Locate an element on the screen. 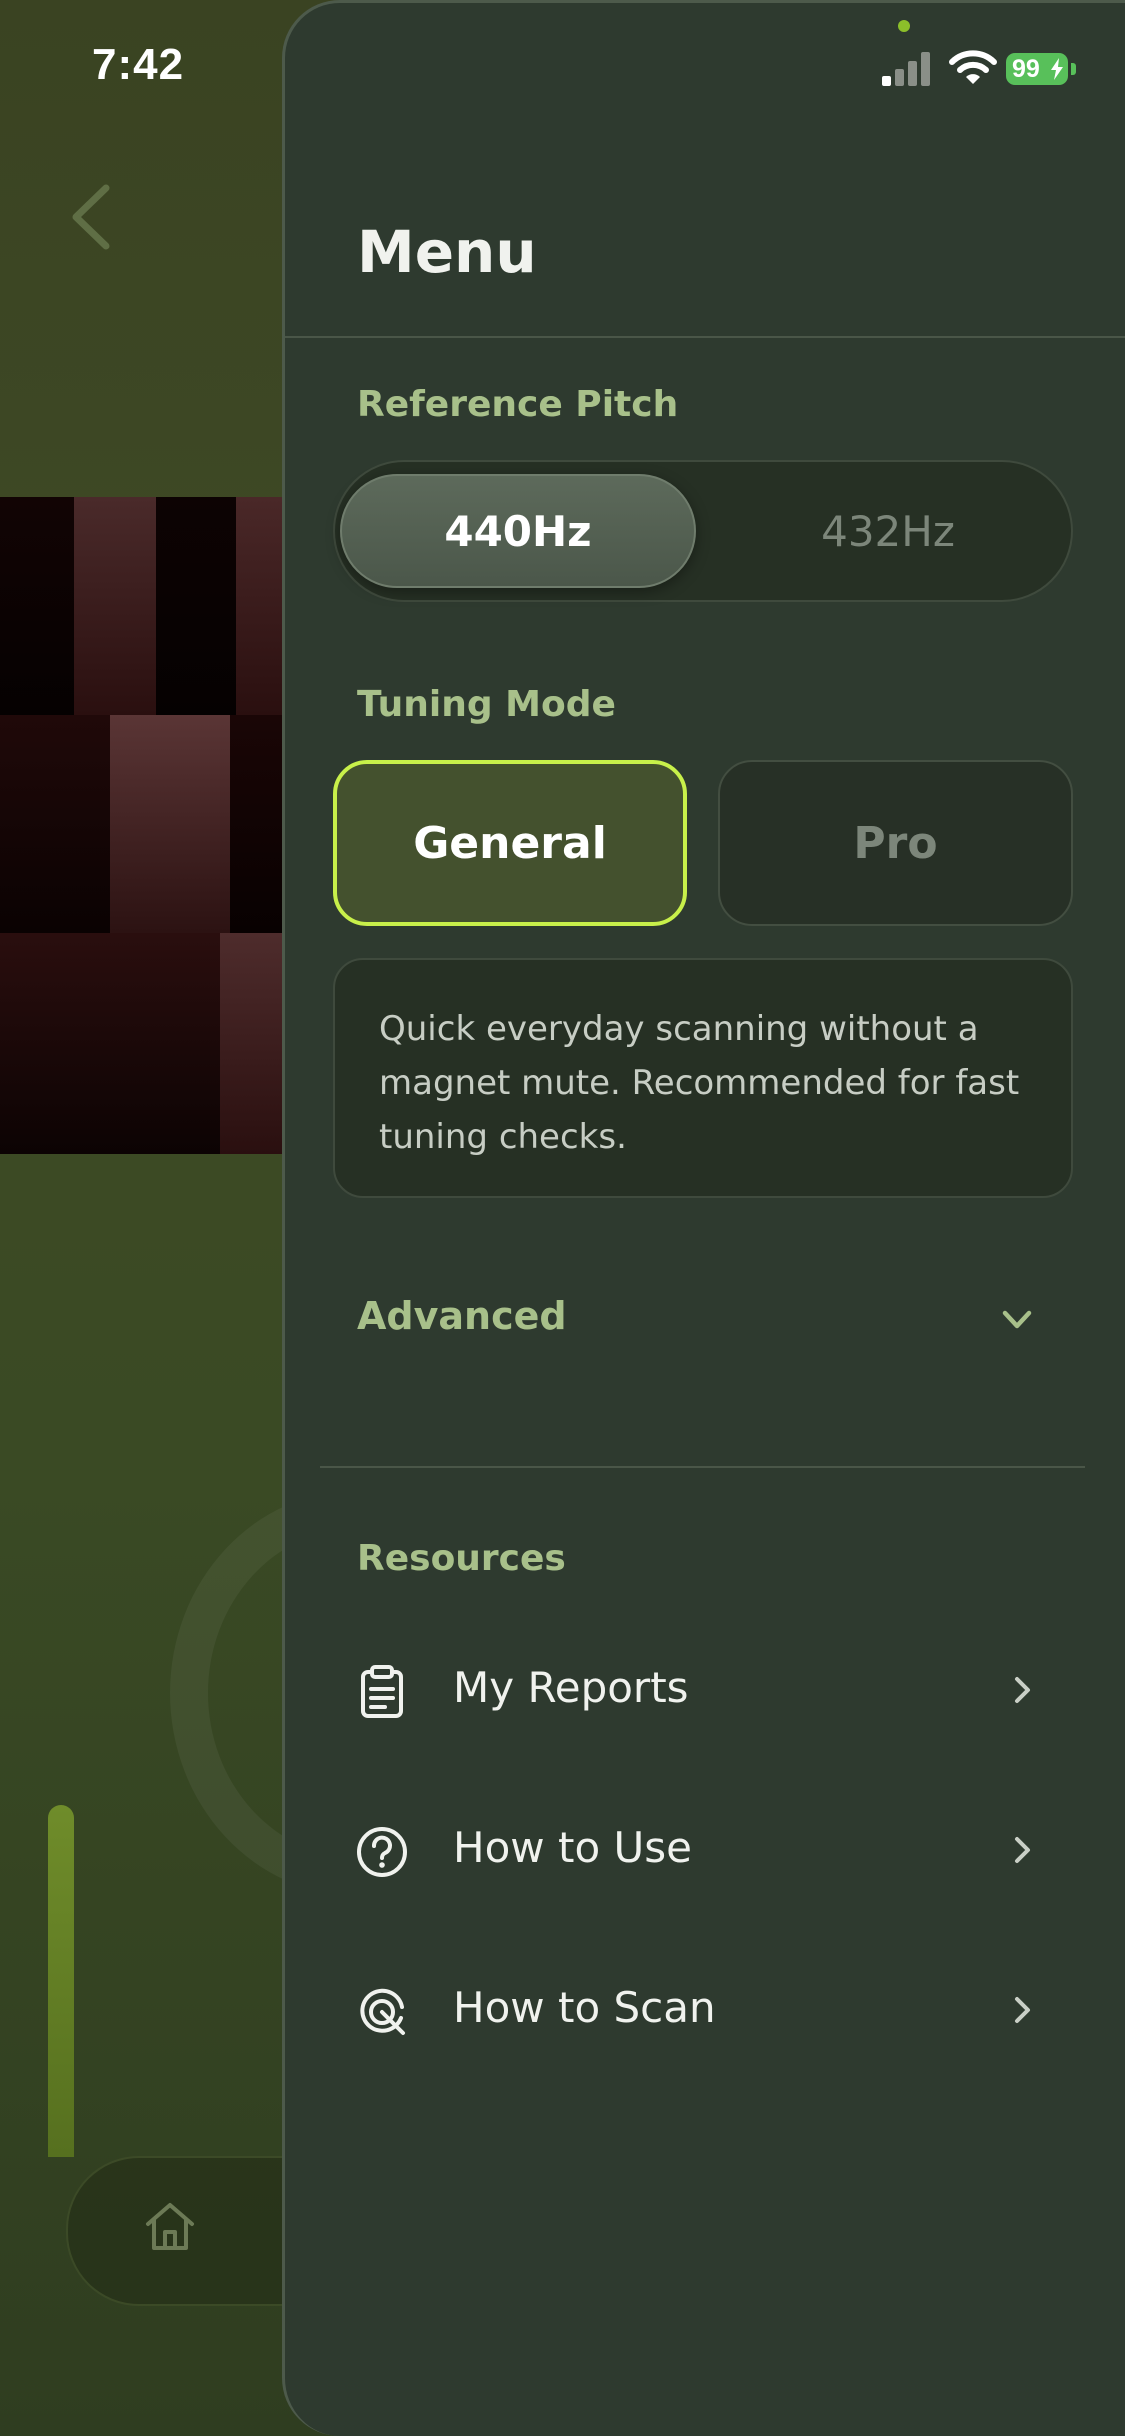 The height and width of the screenshot is (2436, 1125). question-circle-icon is located at coordinates (382, 1852).